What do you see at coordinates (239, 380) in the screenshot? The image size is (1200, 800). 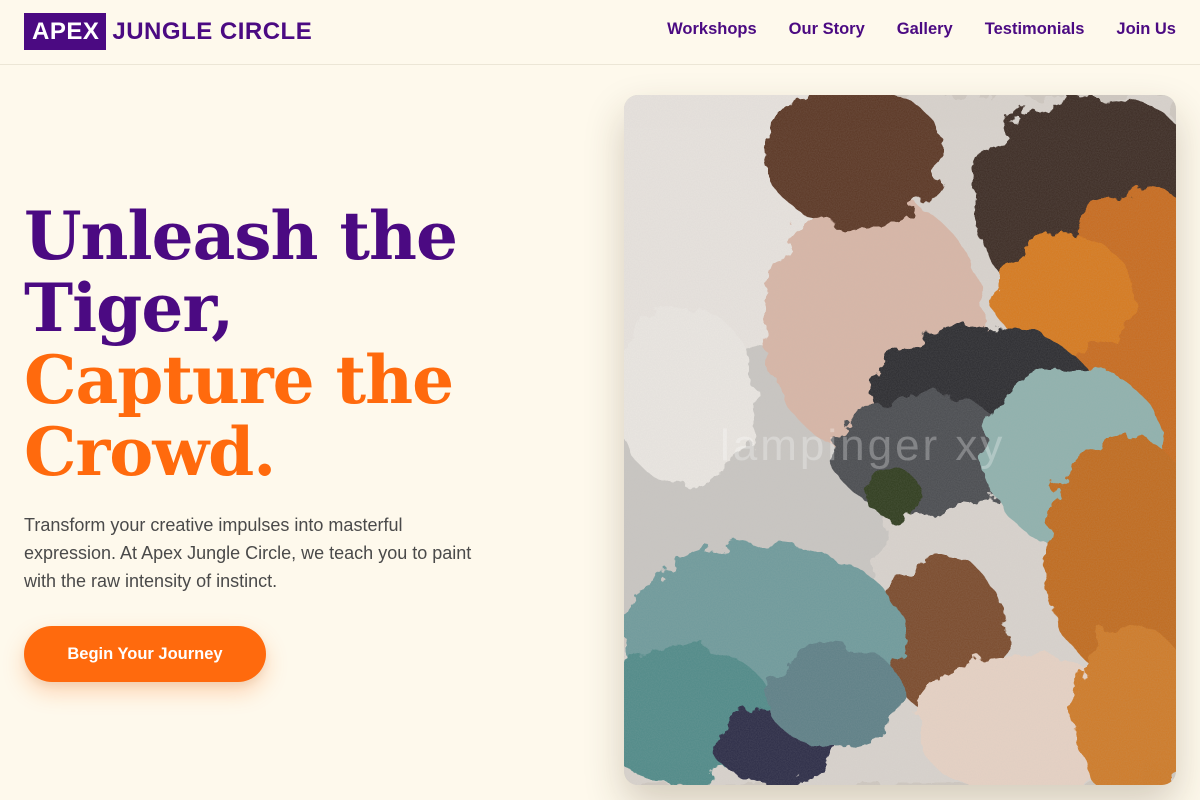 I see `hero-title-line-3: Capture the` at bounding box center [239, 380].